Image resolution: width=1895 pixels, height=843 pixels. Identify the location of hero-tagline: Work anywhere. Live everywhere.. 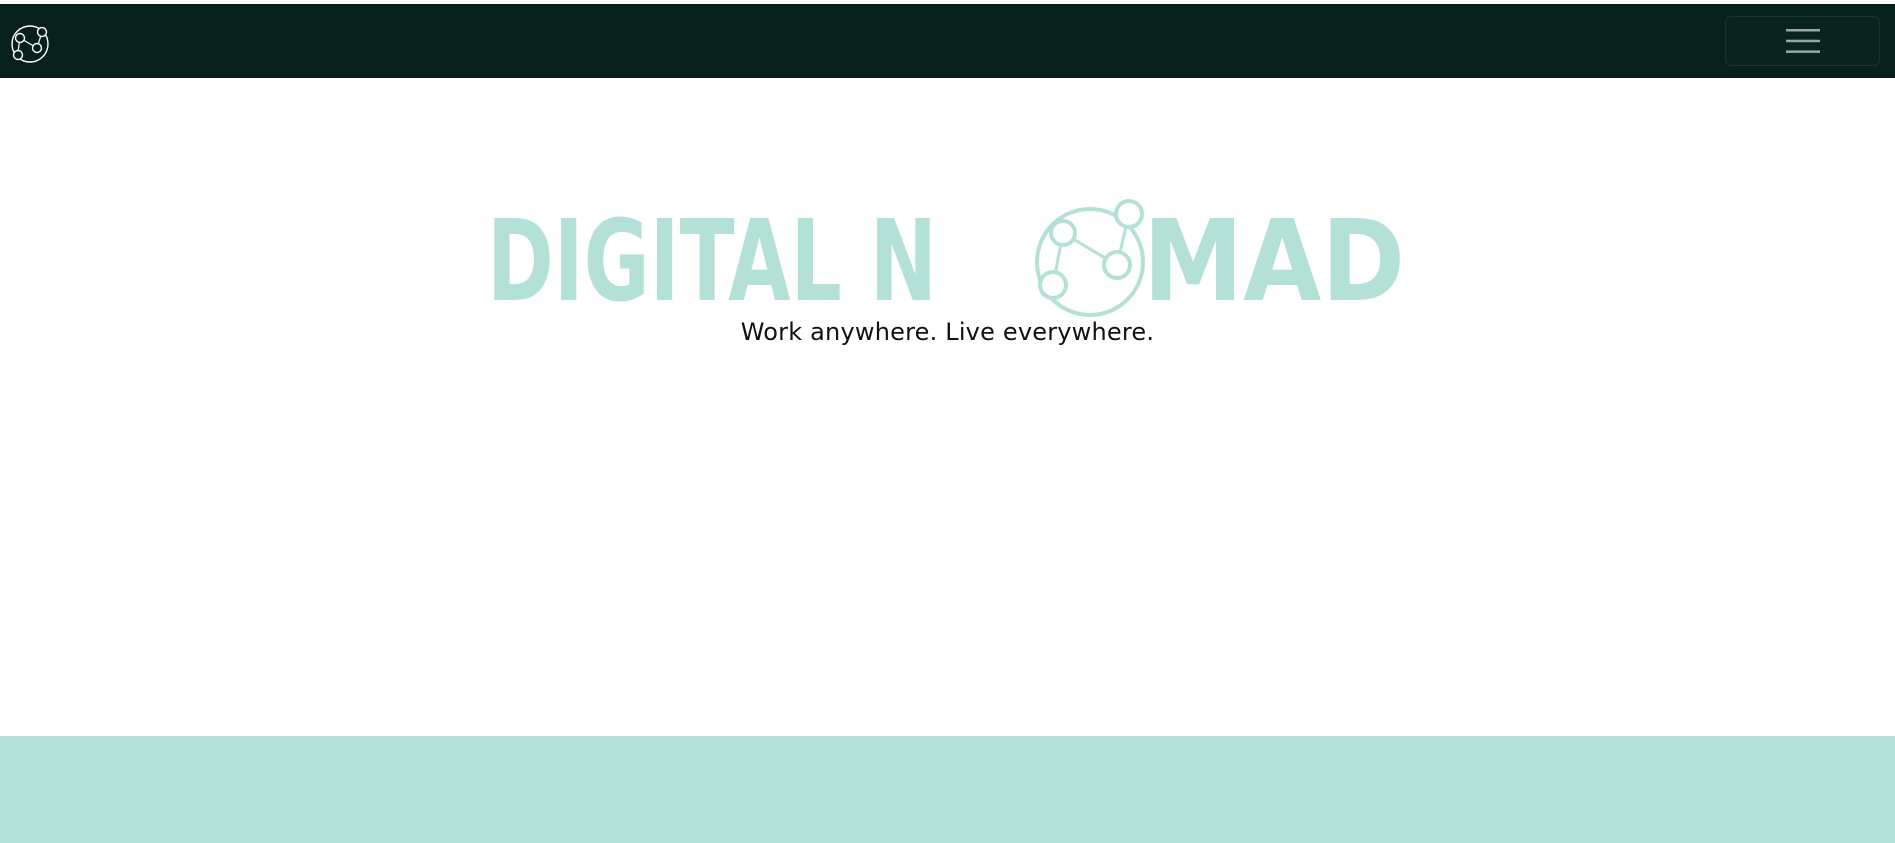
(947, 332).